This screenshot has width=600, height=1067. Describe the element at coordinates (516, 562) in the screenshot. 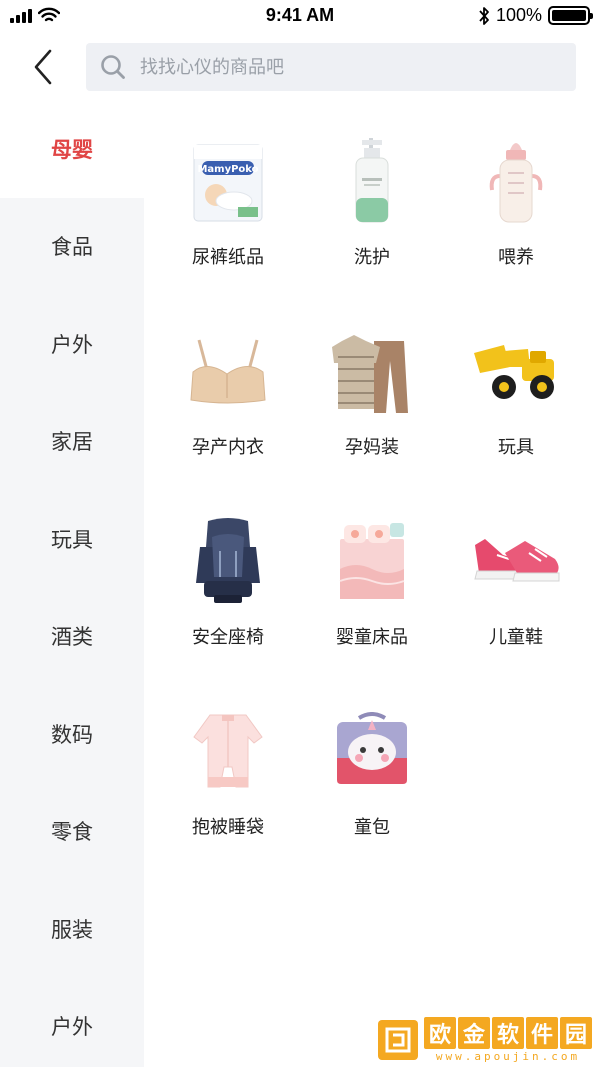

I see `kids-shoe-icon` at that location.